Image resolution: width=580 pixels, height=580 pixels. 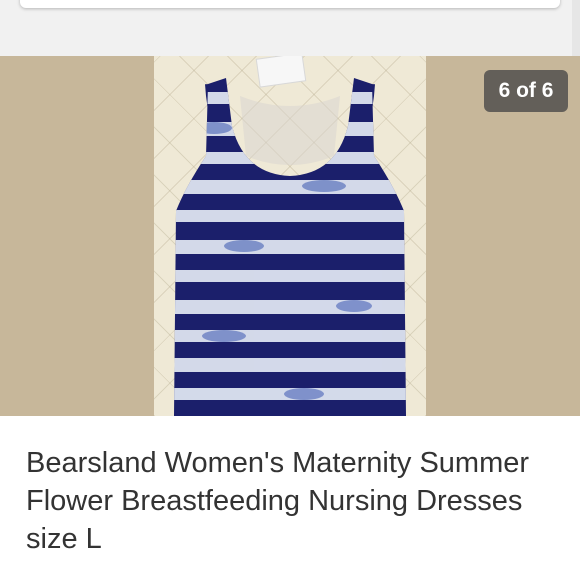 I want to click on price-tag, so click(x=281, y=72).